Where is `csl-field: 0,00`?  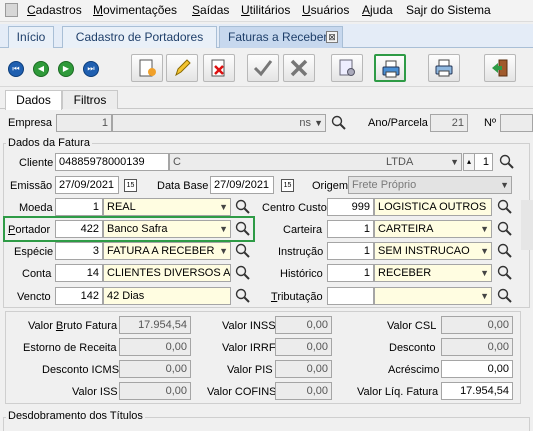 csl-field: 0,00 is located at coordinates (477, 325).